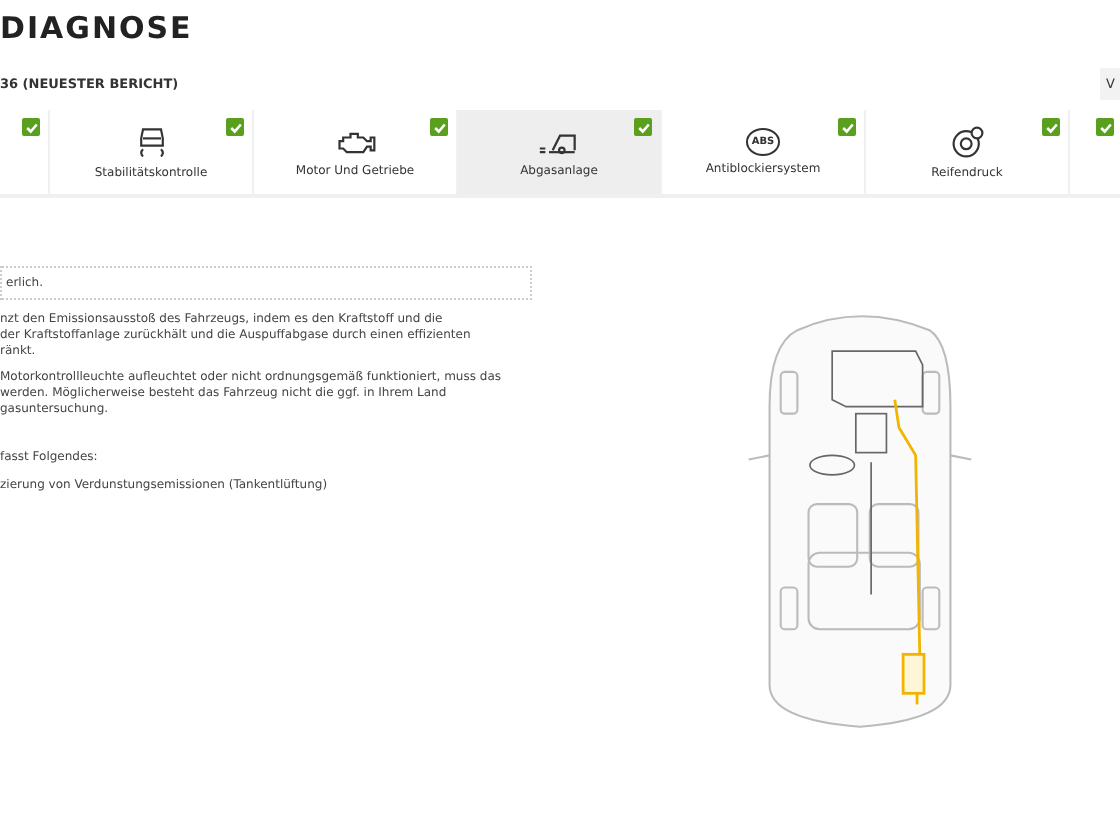  What do you see at coordinates (967, 142) in the screenshot?
I see `tire-gauge-icon` at bounding box center [967, 142].